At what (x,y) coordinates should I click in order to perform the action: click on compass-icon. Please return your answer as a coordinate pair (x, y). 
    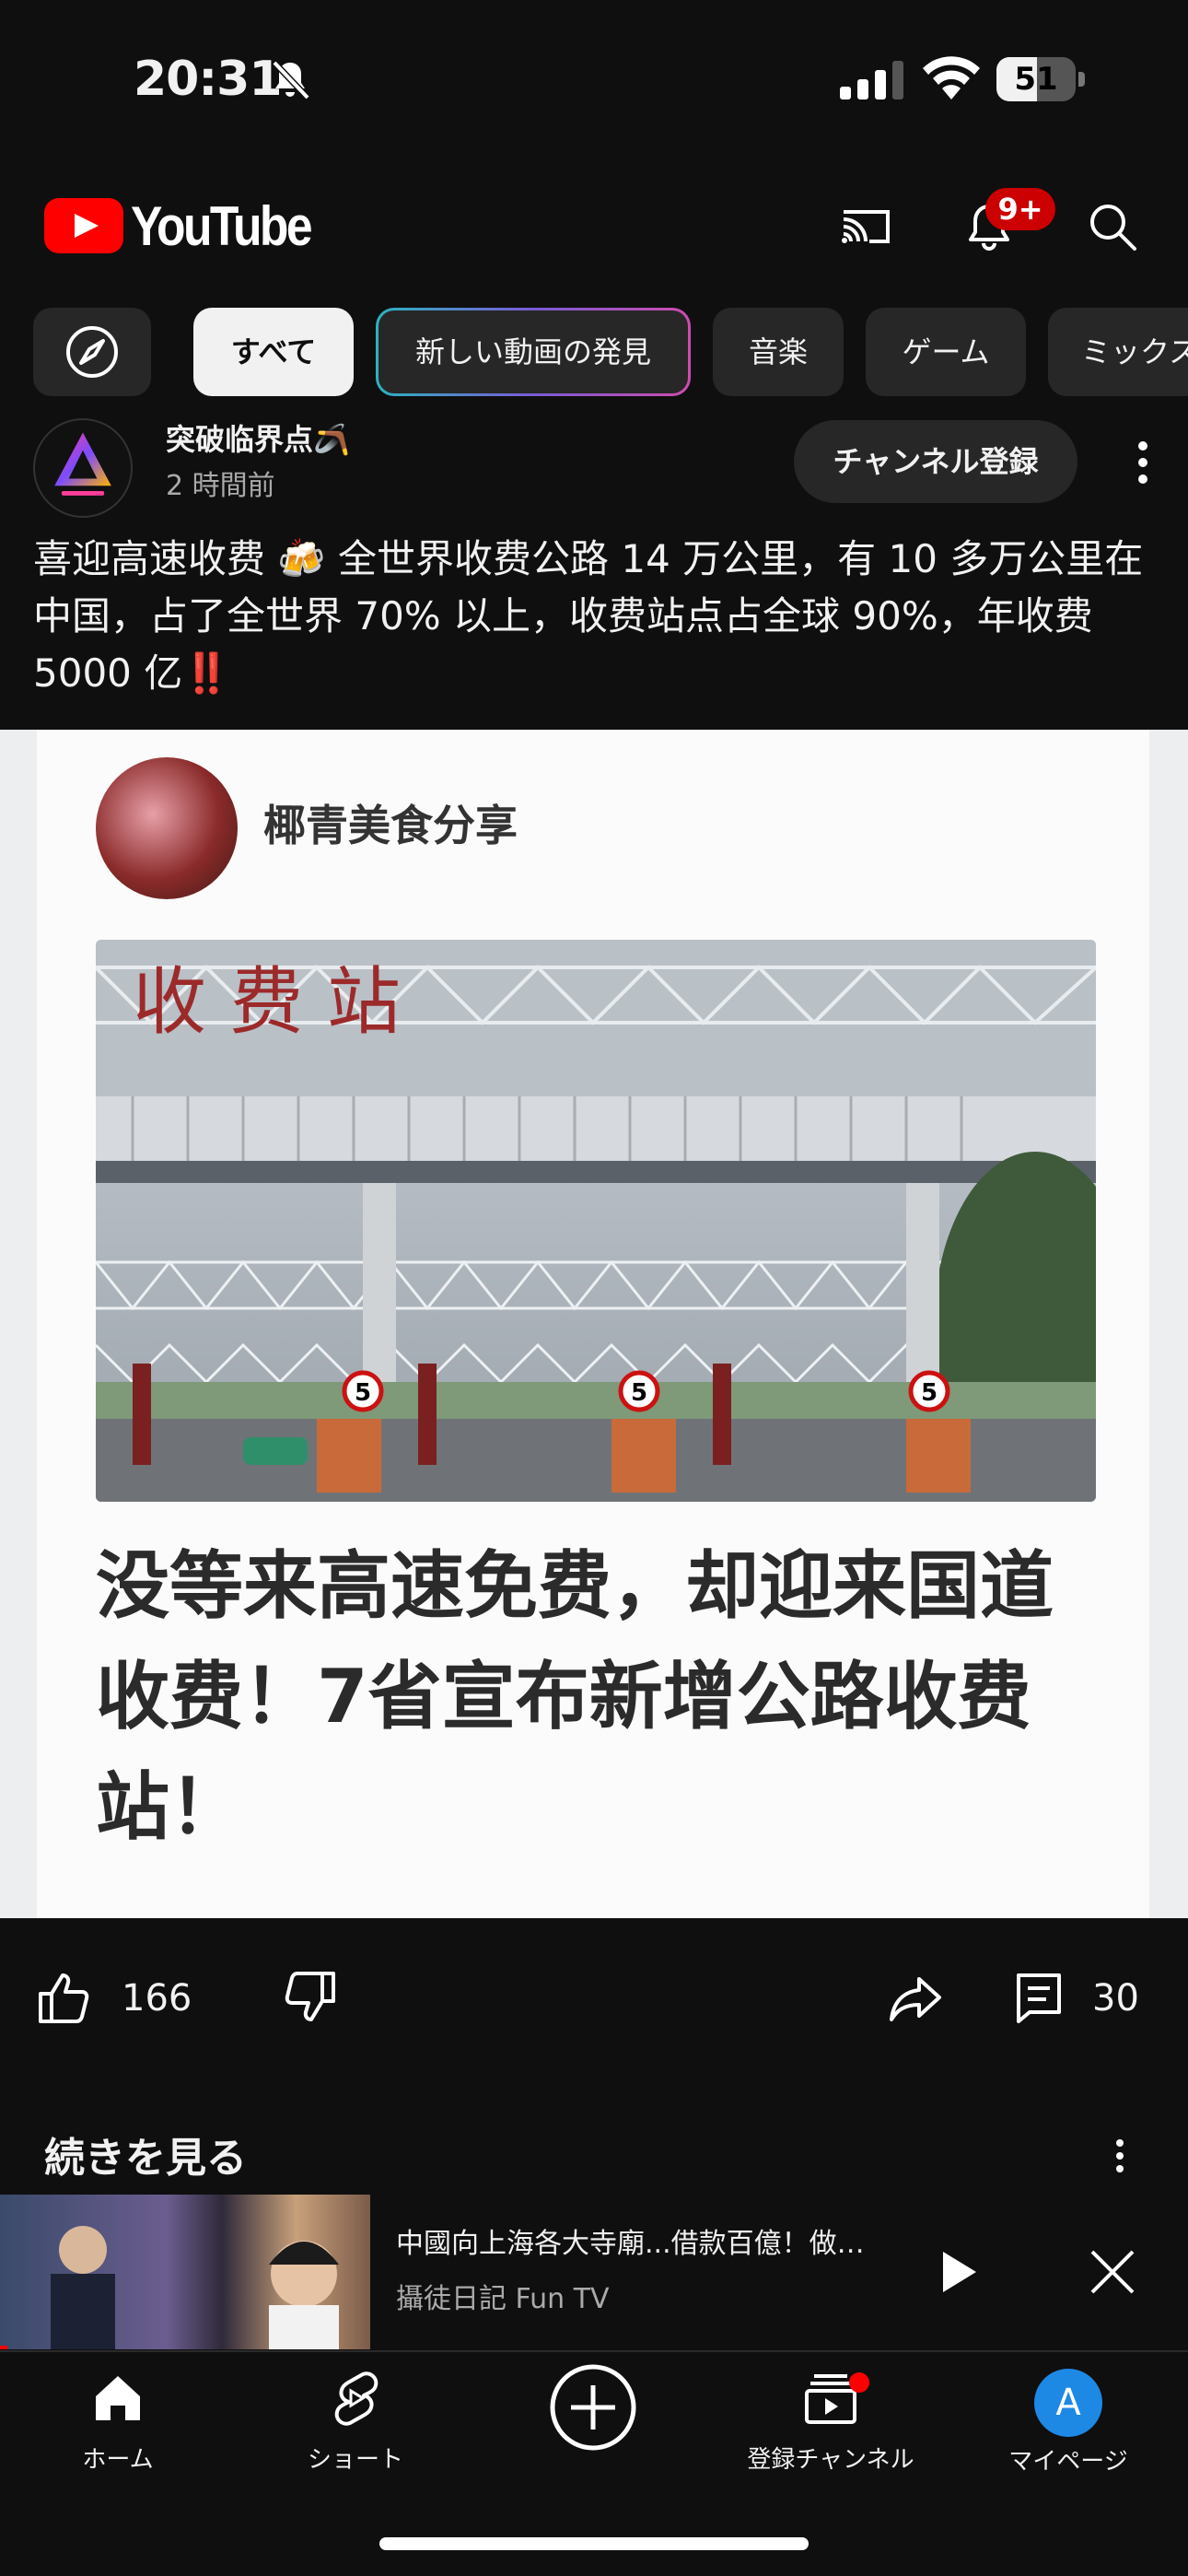
    Looking at the image, I should click on (92, 352).